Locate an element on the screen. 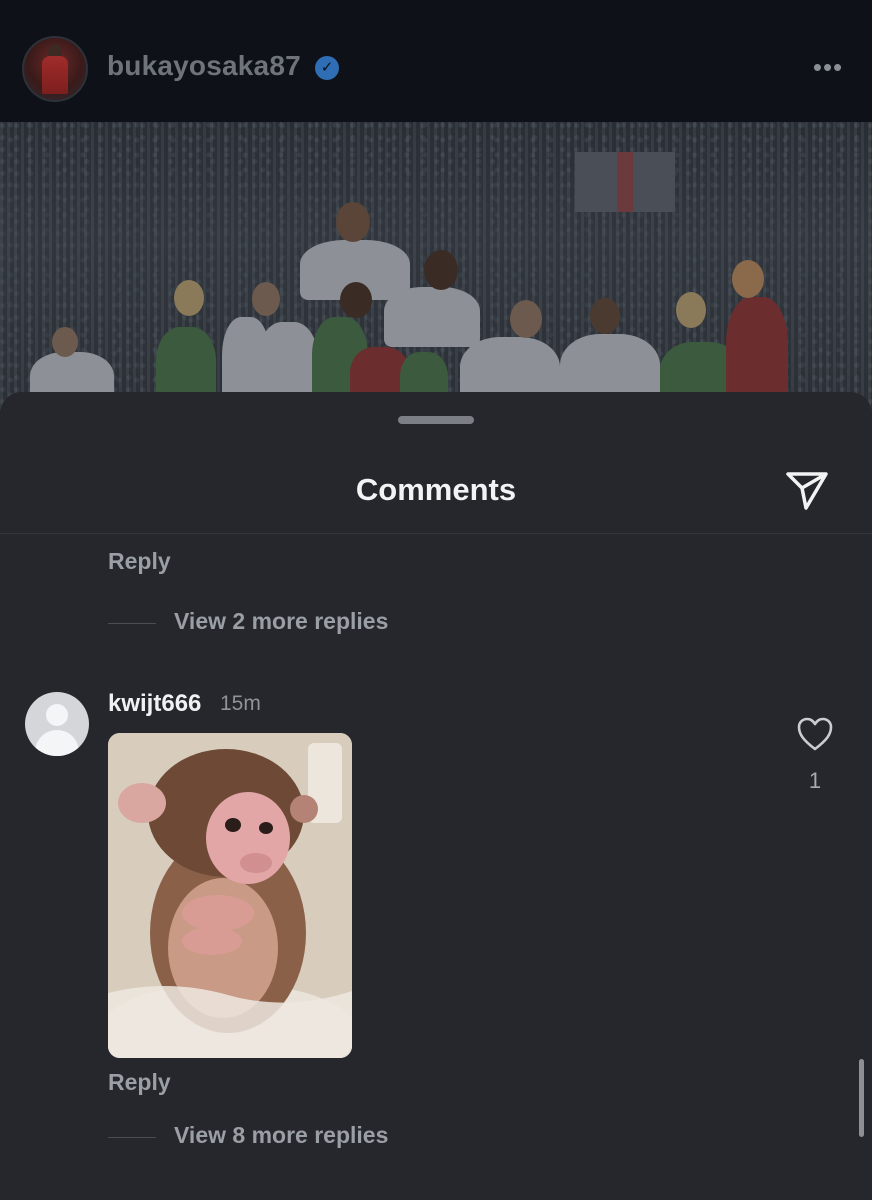 This screenshot has width=872, height=1200. avatar-shirt is located at coordinates (55, 75).